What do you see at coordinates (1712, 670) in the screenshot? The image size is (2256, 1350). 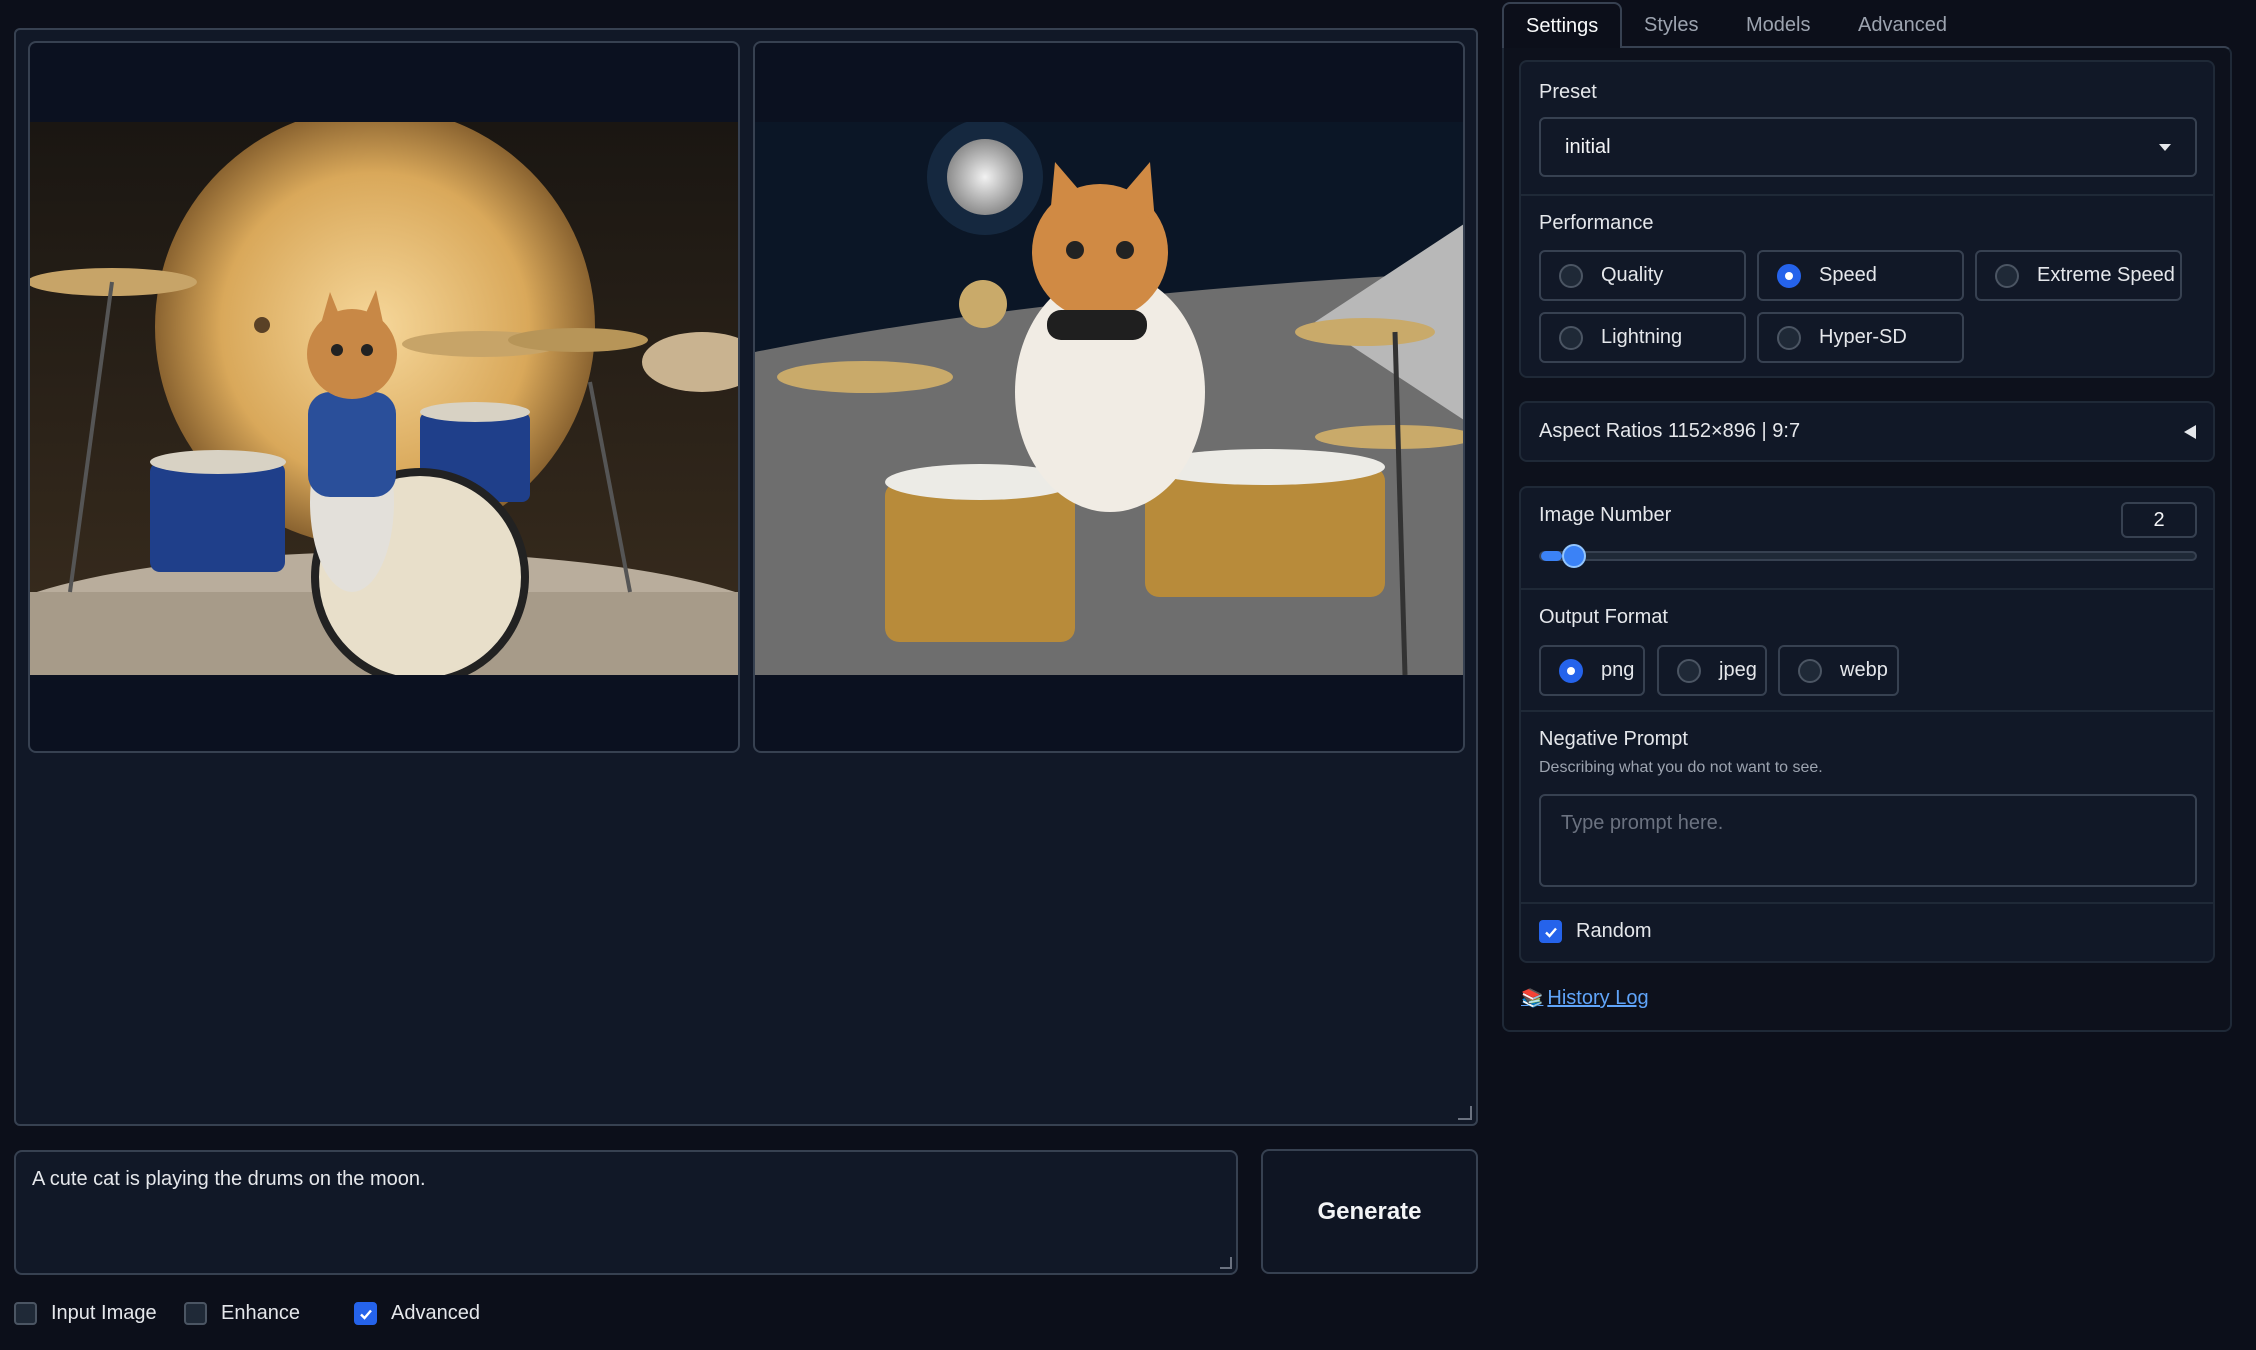 I see `output-format-jpeg: jpeg` at bounding box center [1712, 670].